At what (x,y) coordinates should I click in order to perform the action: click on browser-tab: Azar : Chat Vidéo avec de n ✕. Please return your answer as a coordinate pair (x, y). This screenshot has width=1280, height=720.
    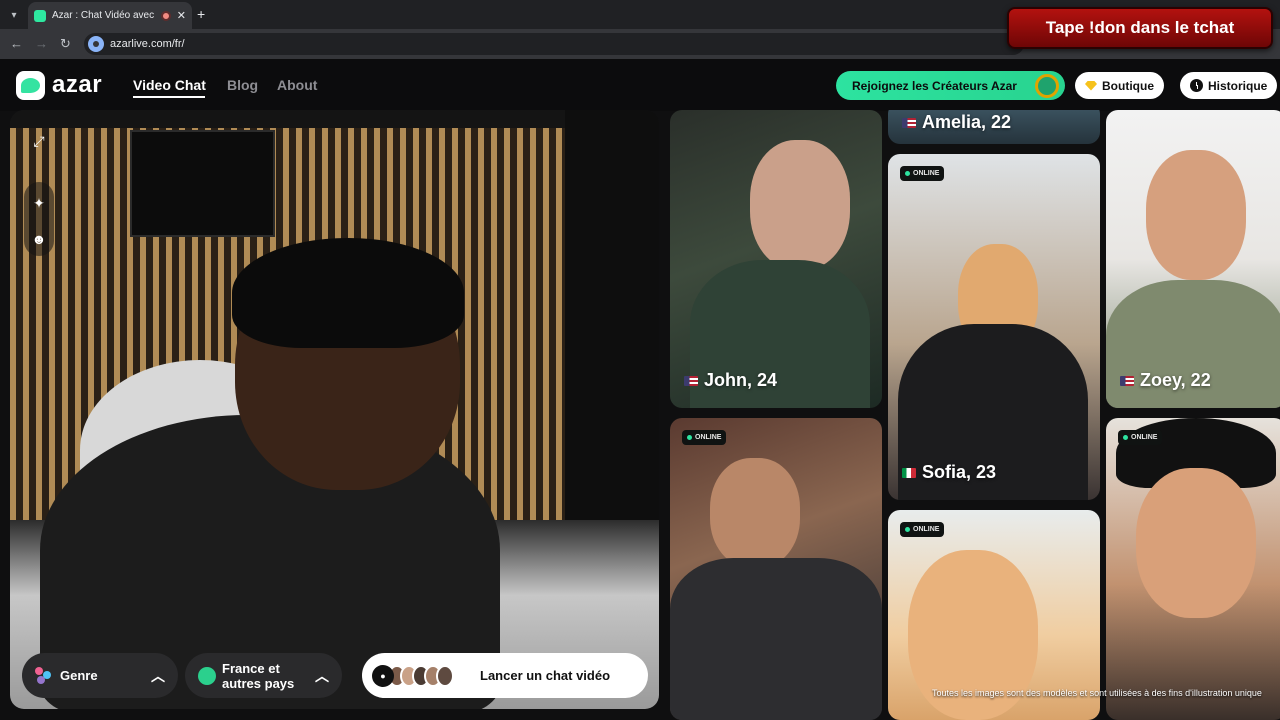
    Looking at the image, I should click on (110, 15).